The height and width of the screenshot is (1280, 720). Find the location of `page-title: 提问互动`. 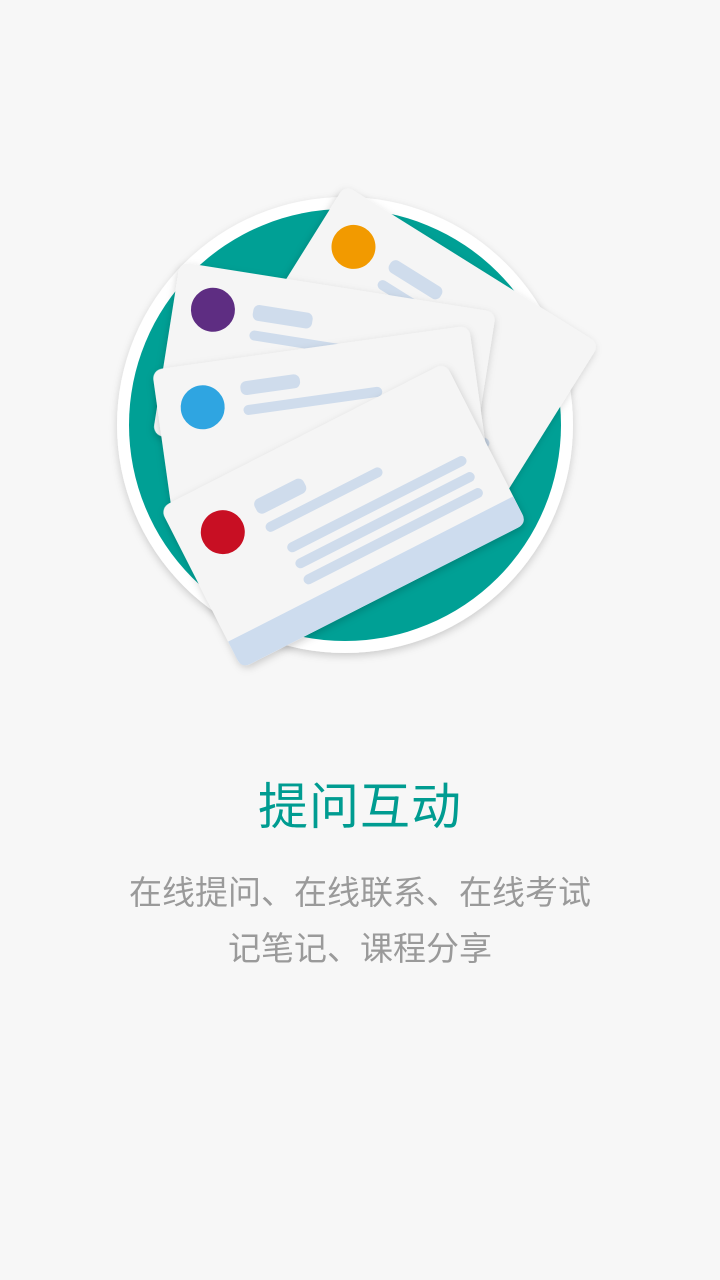

page-title: 提问互动 is located at coordinates (360, 807).